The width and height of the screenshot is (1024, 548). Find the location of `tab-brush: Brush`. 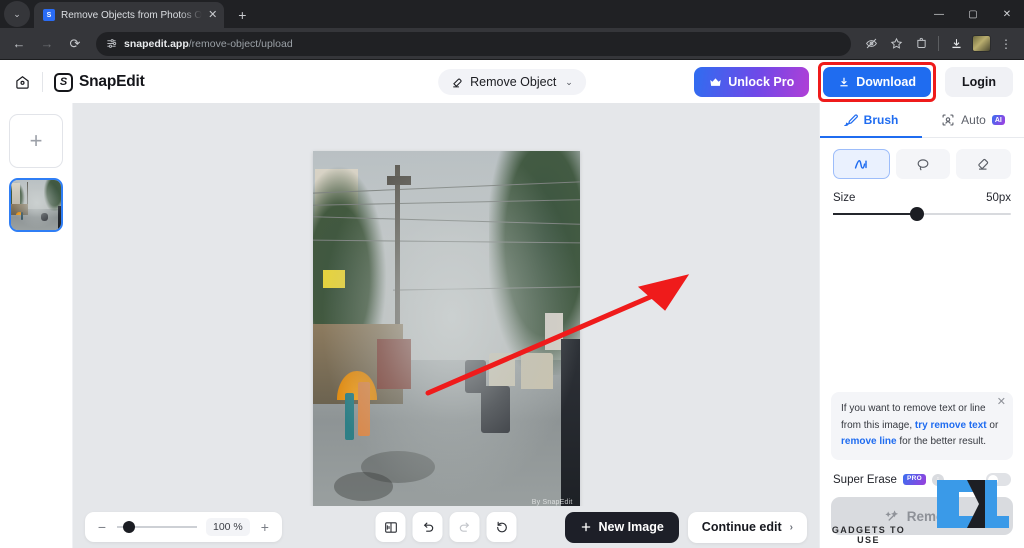

tab-brush: Brush is located at coordinates (871, 120).